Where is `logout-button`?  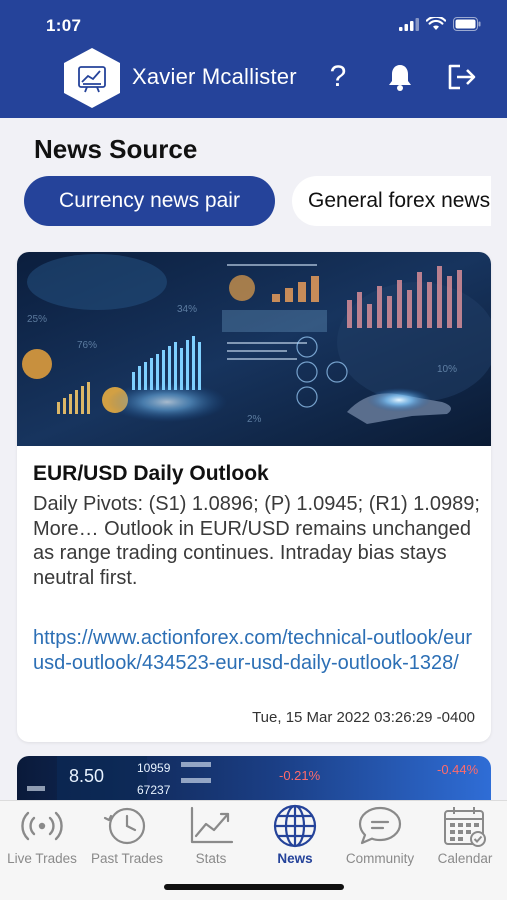 logout-button is located at coordinates (462, 77).